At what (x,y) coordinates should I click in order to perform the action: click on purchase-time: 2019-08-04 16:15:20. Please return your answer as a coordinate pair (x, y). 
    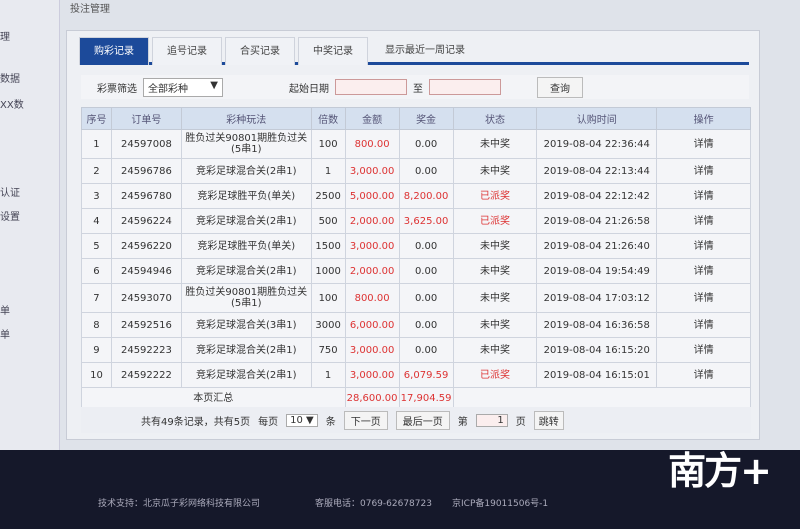
    Looking at the image, I should click on (597, 350).